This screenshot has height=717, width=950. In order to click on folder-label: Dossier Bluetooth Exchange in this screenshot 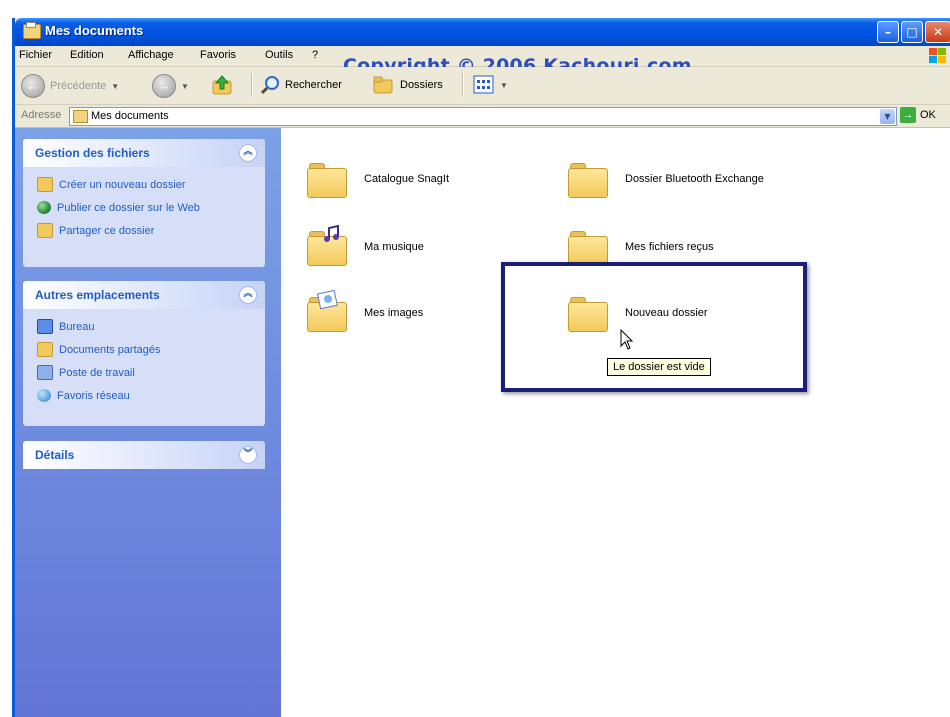, I will do `click(694, 179)`.